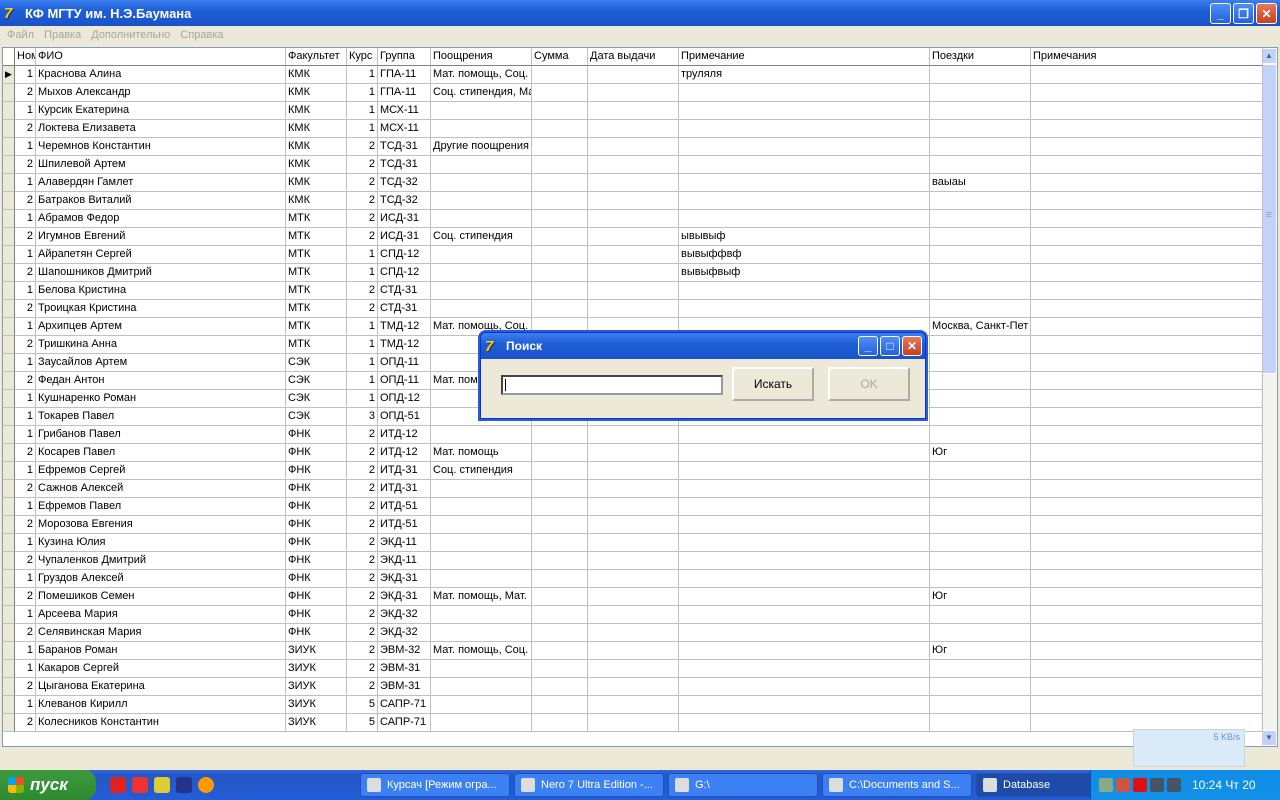 This screenshot has width=1280, height=800. Describe the element at coordinates (161, 669) in the screenshot. I see `cell-fio: Какаров Сергей` at that location.